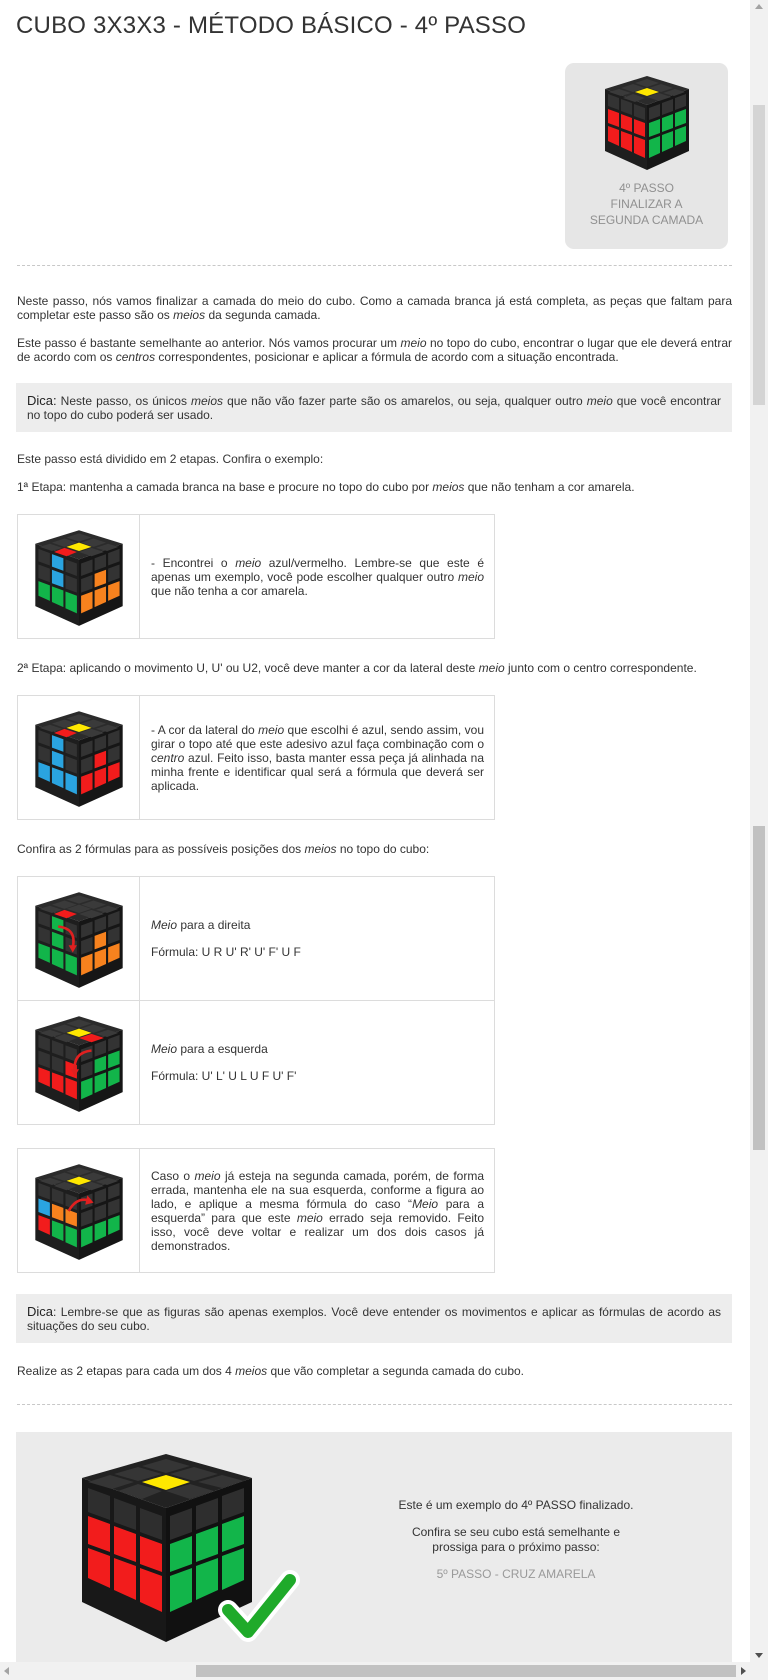 The width and height of the screenshot is (768, 1680). I want to click on step-card: 4º PASSO FINALIZAR A SEGUNDA CAMADA, so click(646, 156).